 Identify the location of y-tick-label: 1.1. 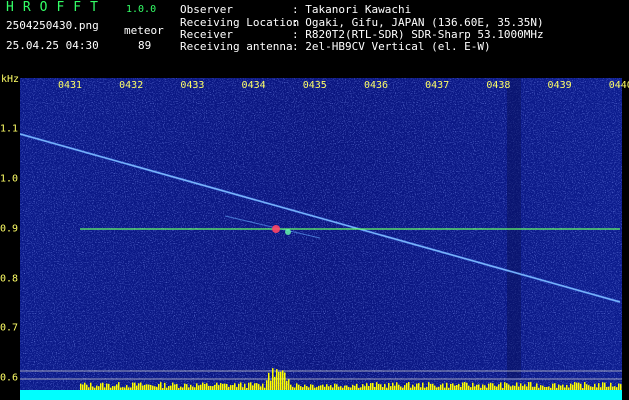
(9, 129).